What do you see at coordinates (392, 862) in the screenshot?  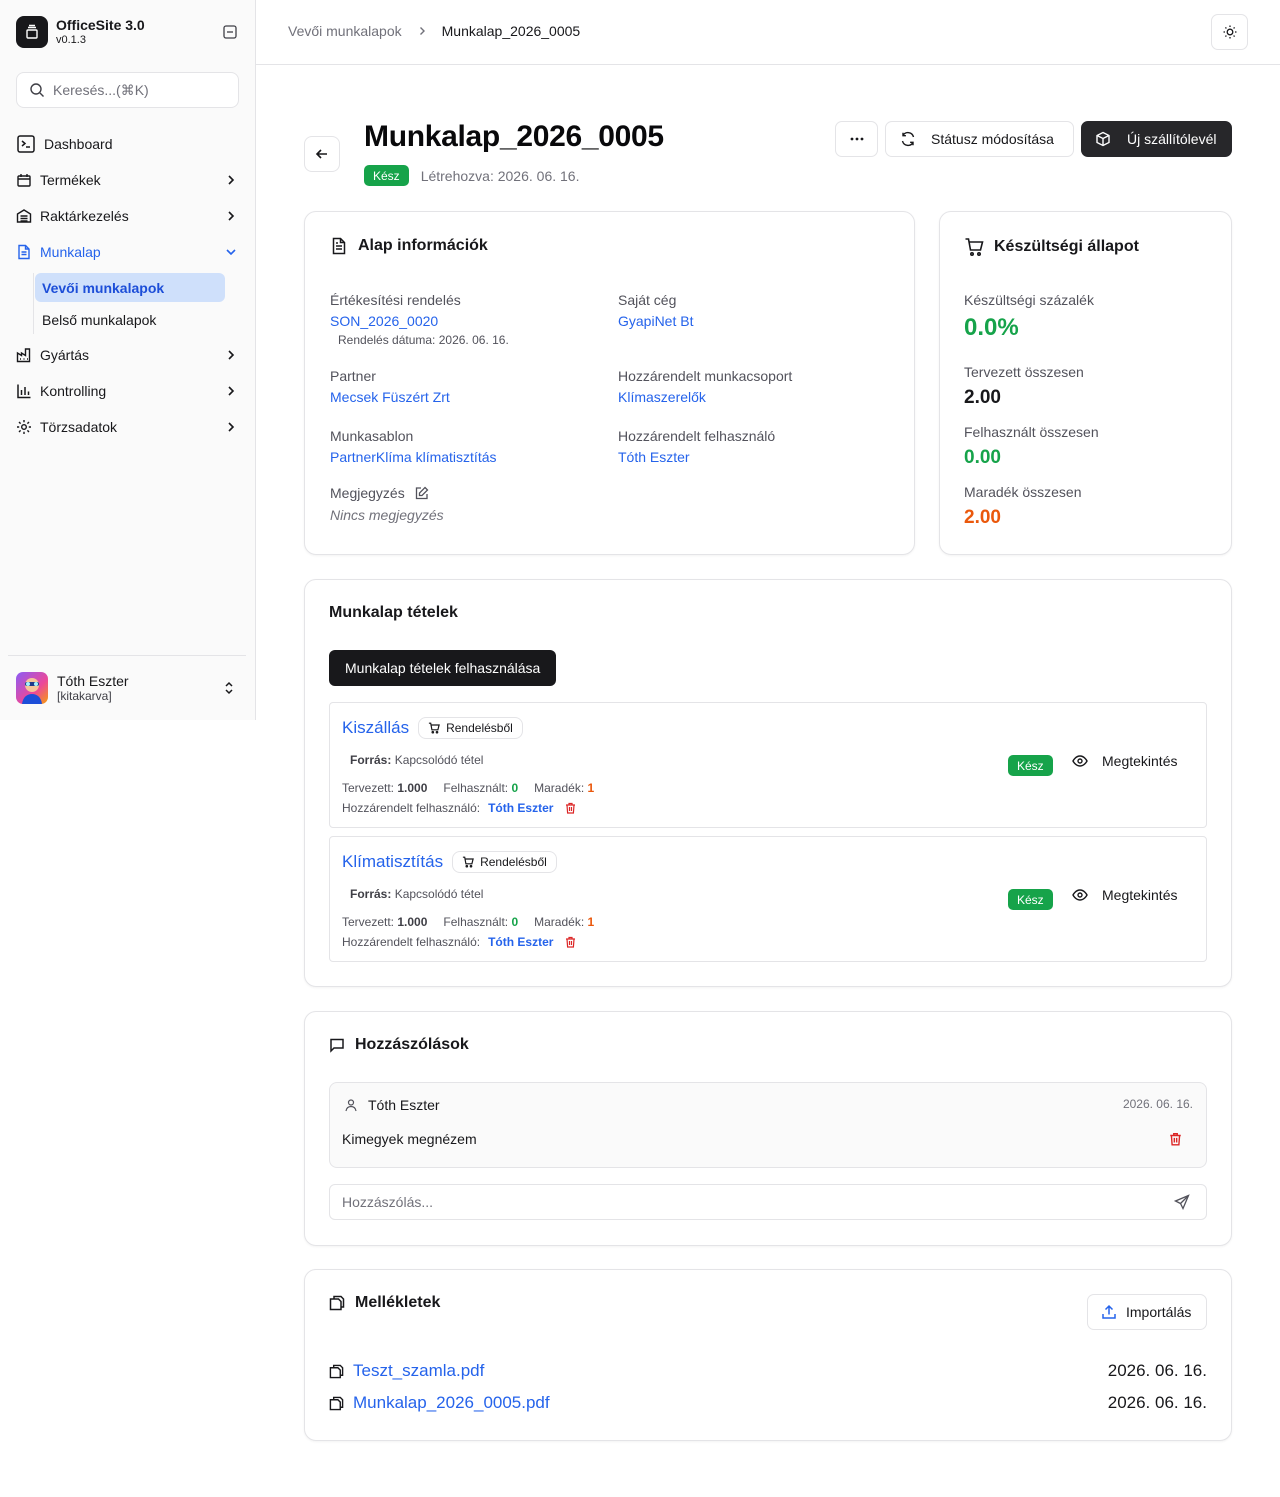 I see `item-name-link: Klímatisztítás` at bounding box center [392, 862].